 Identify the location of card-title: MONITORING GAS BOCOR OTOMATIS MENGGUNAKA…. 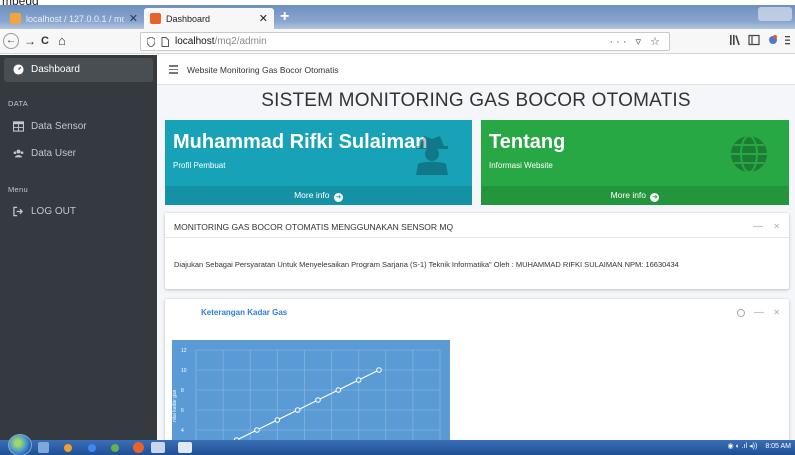
(314, 227).